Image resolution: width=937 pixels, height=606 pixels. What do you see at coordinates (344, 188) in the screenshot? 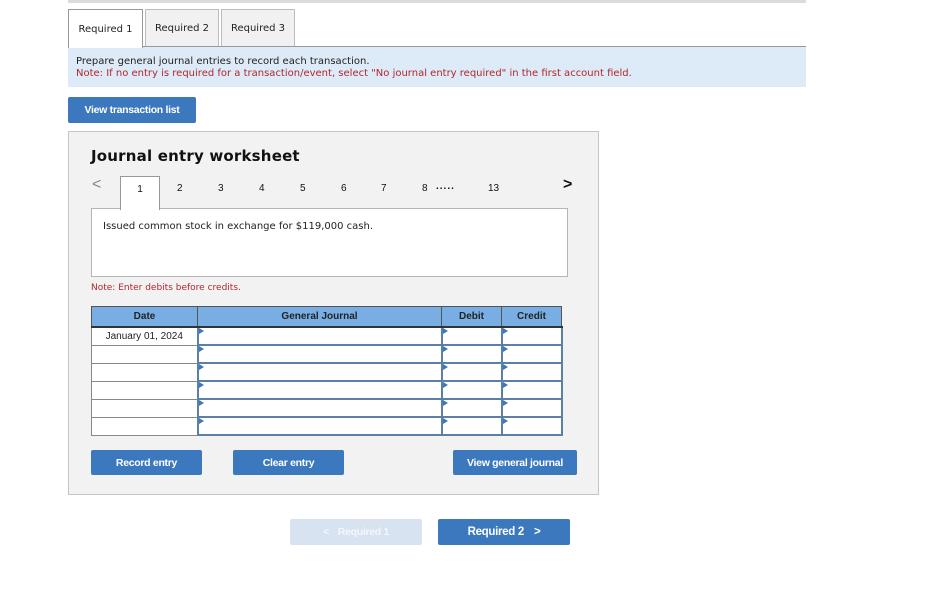
I see `page-6: 6` at bounding box center [344, 188].